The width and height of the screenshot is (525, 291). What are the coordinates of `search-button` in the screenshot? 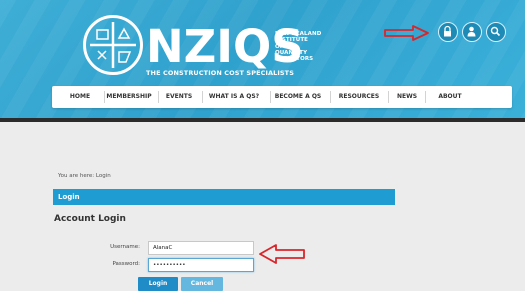 It's located at (496, 32).